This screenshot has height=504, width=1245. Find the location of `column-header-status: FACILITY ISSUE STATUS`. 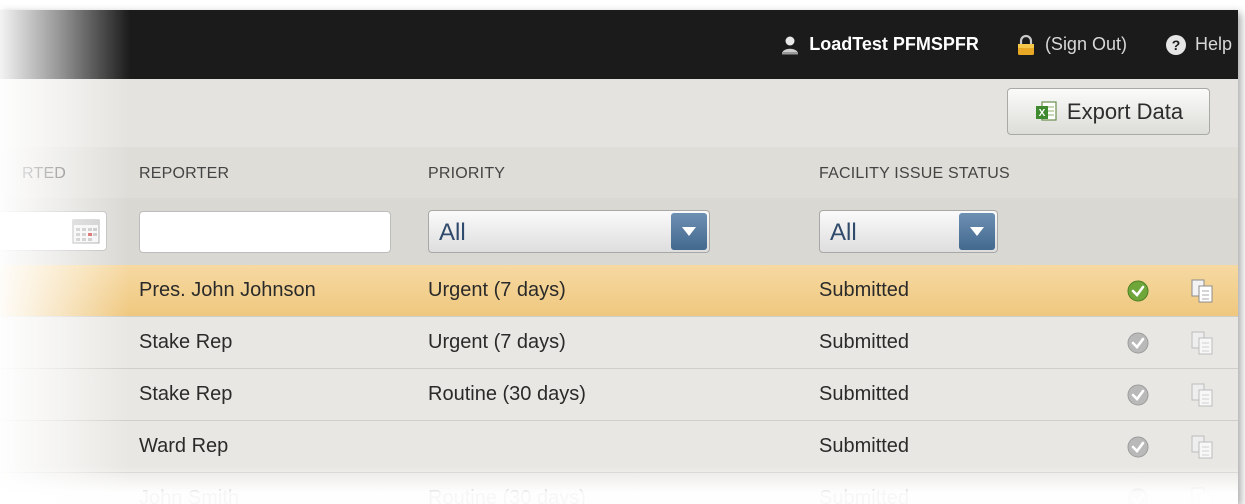

column-header-status: FACILITY ISSUE STATUS is located at coordinates (914, 174).